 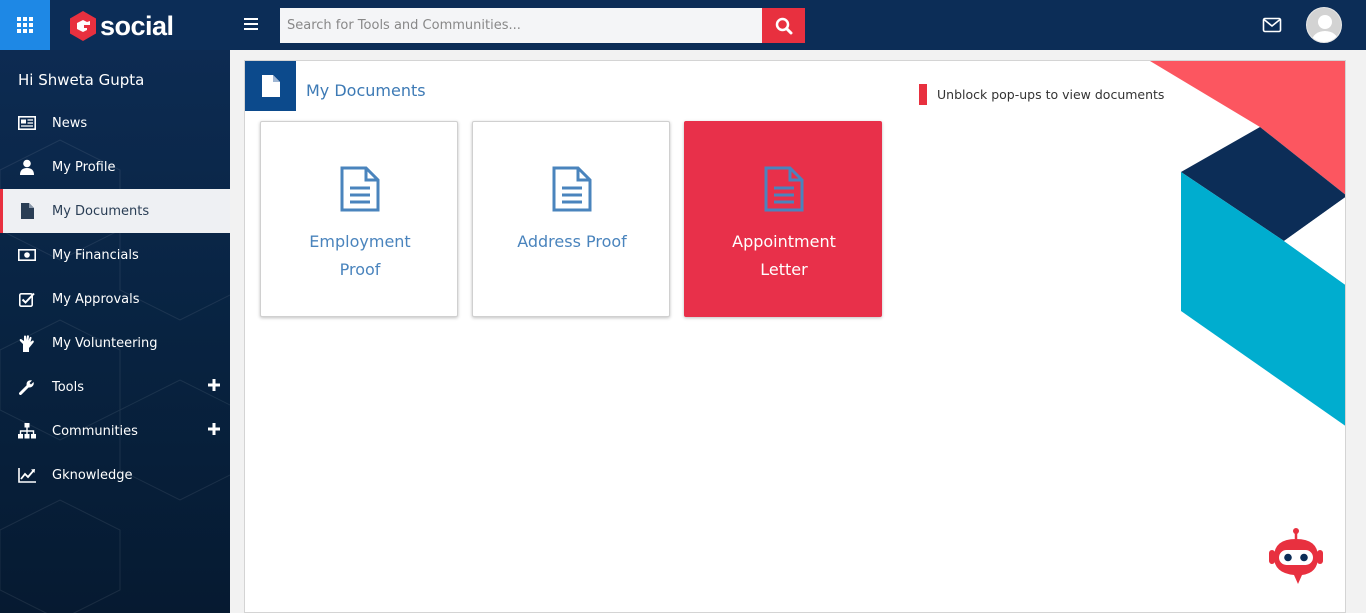 I want to click on sidebar-item-my-documents: My Documents, so click(x=115, y=211).